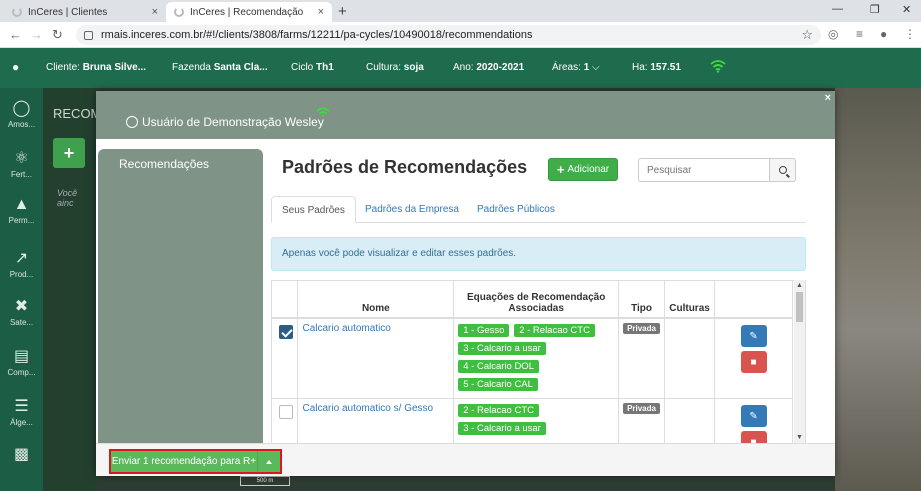  I want to click on forward-icon: →, so click(36, 34).